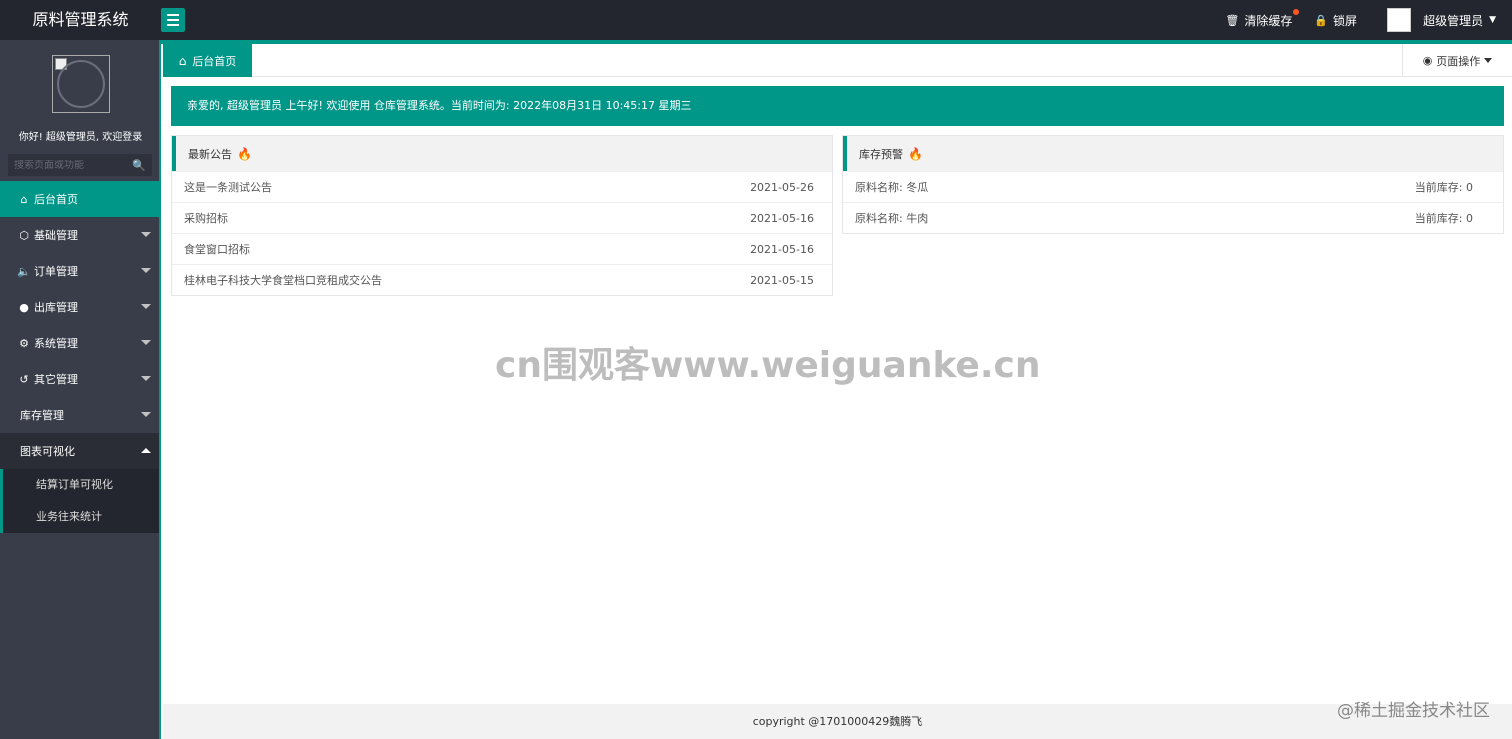  I want to click on tab-home: ⌂ 后台首页, so click(207, 60).